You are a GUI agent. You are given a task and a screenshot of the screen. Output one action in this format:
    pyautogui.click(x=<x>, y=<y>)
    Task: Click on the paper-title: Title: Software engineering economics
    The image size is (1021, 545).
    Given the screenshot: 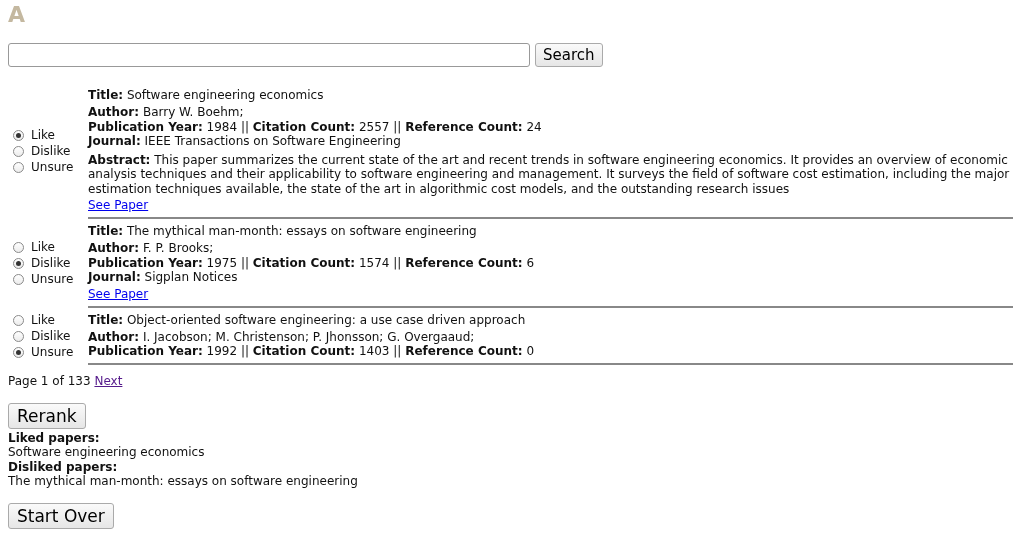 What is the action you would take?
    pyautogui.click(x=206, y=95)
    